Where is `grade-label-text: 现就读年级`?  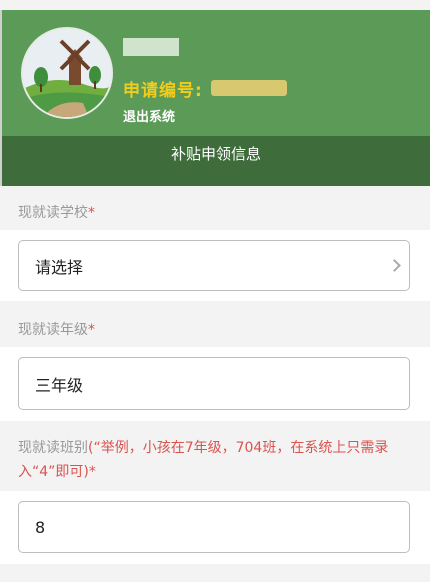 grade-label-text: 现就读年级 is located at coordinates (53, 330).